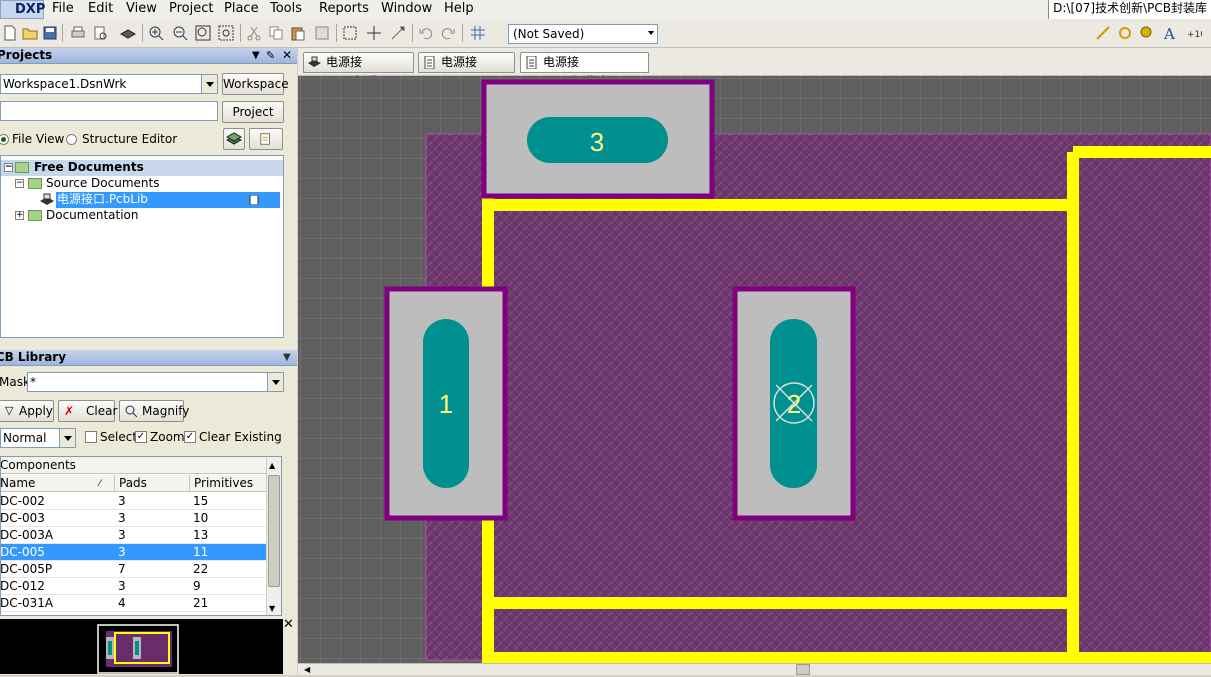  What do you see at coordinates (141, 646) in the screenshot?
I see `component-preview` at bounding box center [141, 646].